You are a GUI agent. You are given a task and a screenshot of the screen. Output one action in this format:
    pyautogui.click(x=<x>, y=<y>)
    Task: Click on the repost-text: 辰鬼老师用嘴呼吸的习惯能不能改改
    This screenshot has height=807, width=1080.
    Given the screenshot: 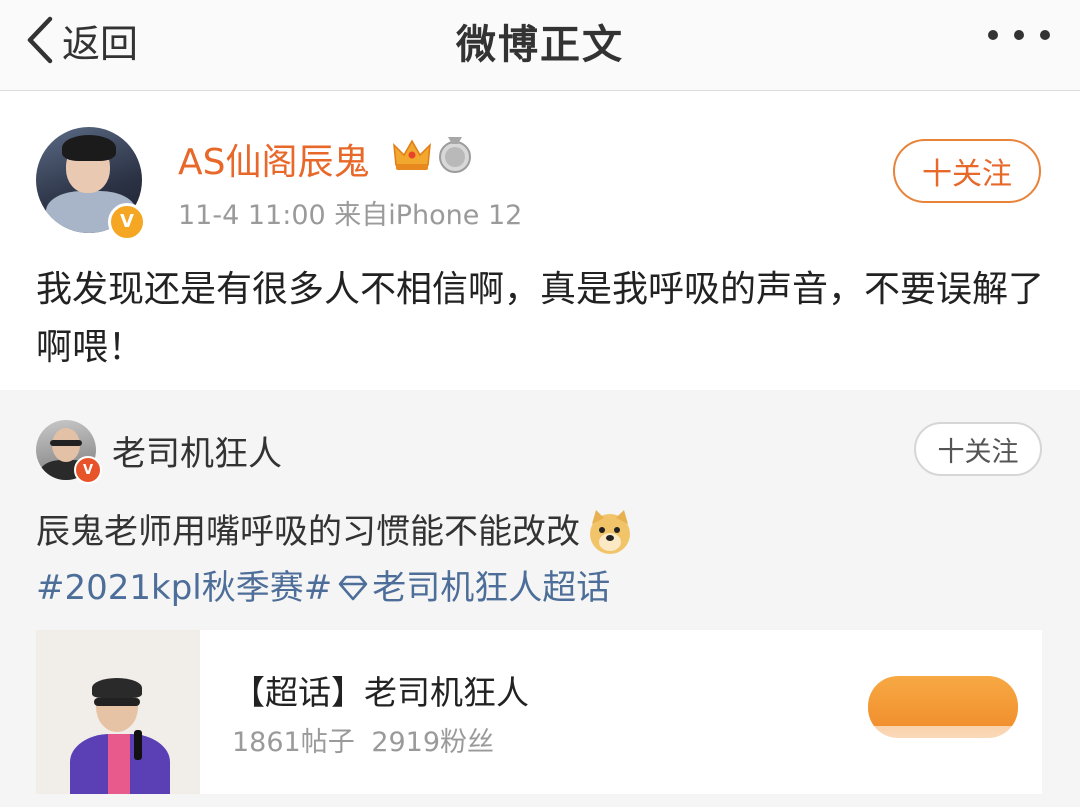 What is the action you would take?
    pyautogui.click(x=308, y=532)
    